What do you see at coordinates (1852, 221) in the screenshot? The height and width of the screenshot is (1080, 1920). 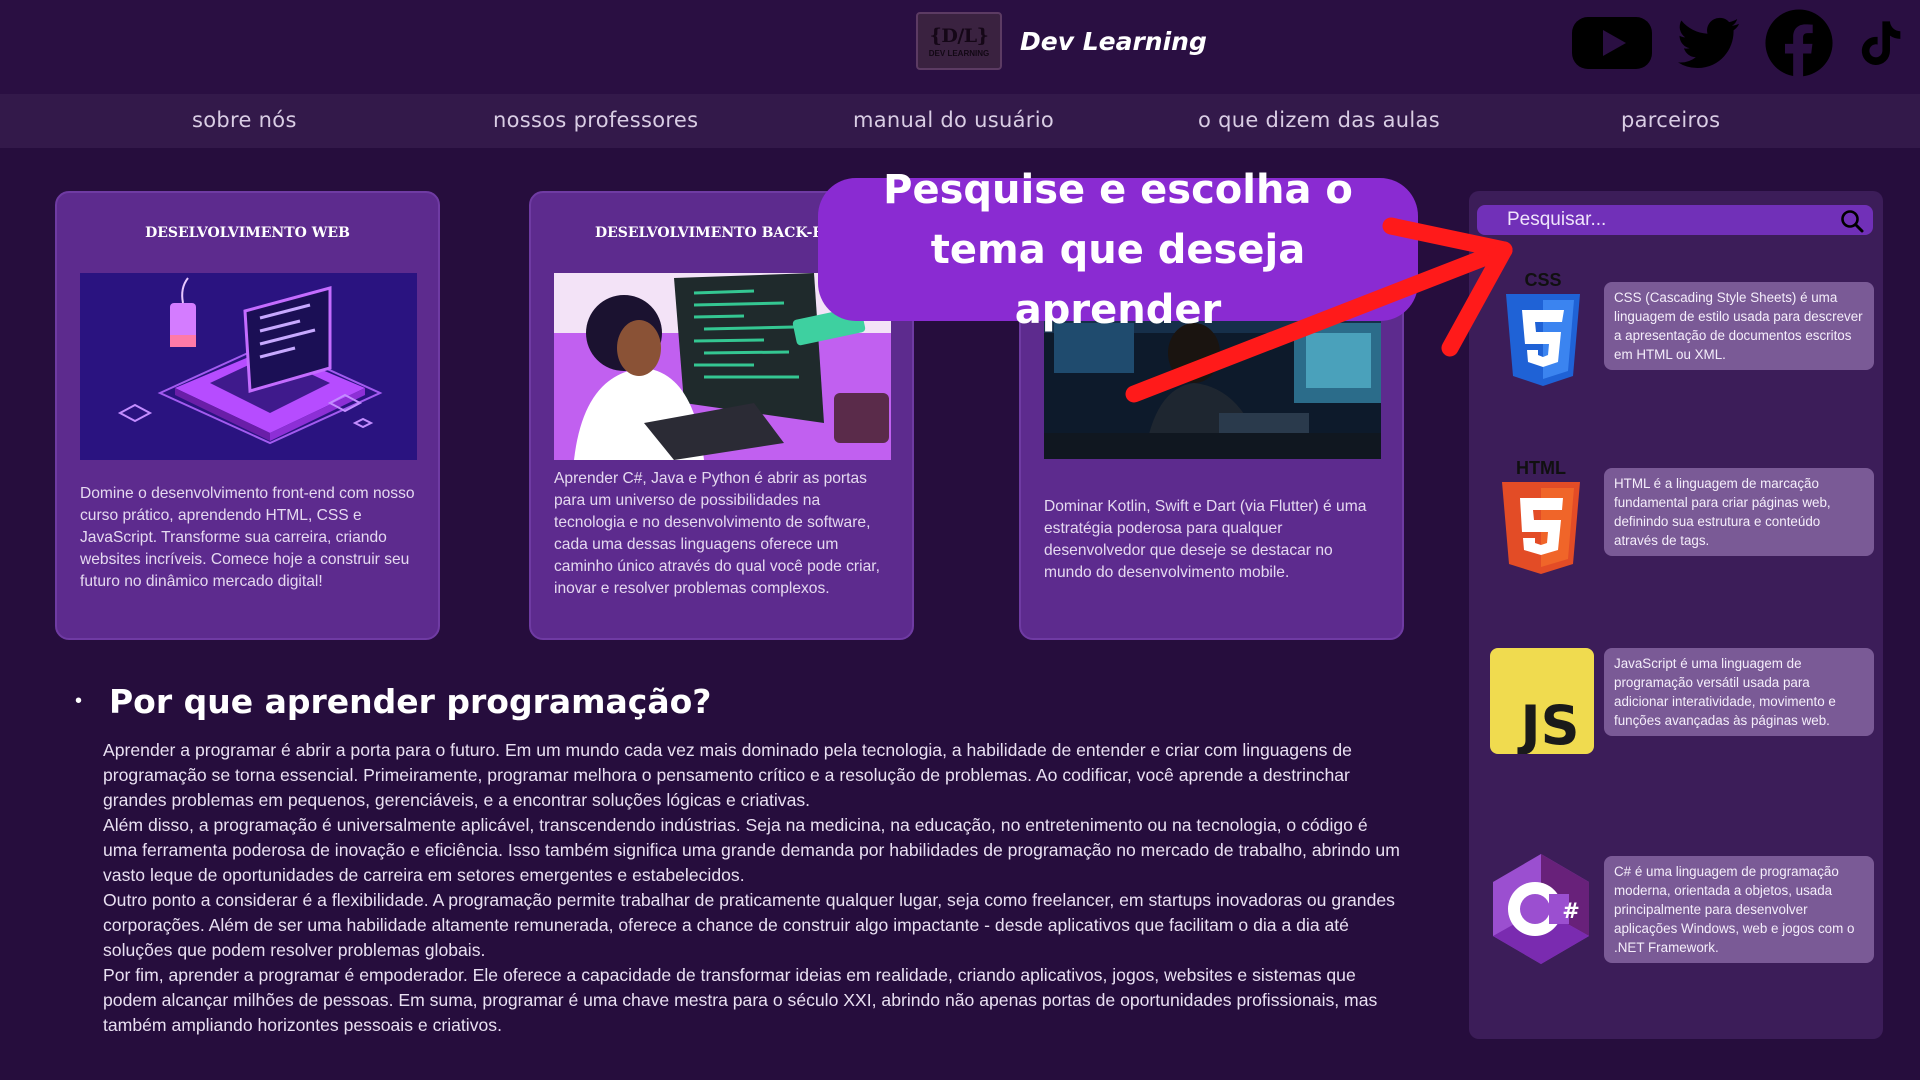 I see `search-icon` at bounding box center [1852, 221].